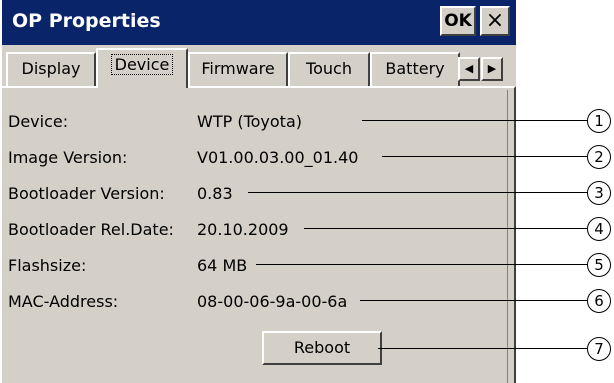 Image resolution: width=614 pixels, height=383 pixels. What do you see at coordinates (510, 236) in the screenshot?
I see `scrollbar-edge` at bounding box center [510, 236].